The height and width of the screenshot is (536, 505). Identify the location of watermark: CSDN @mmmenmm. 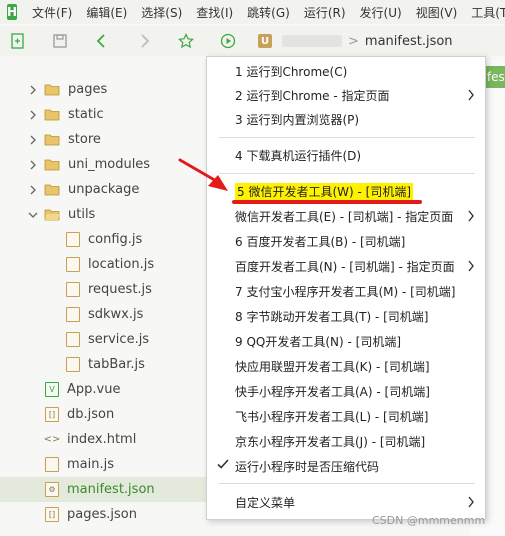
(429, 520).